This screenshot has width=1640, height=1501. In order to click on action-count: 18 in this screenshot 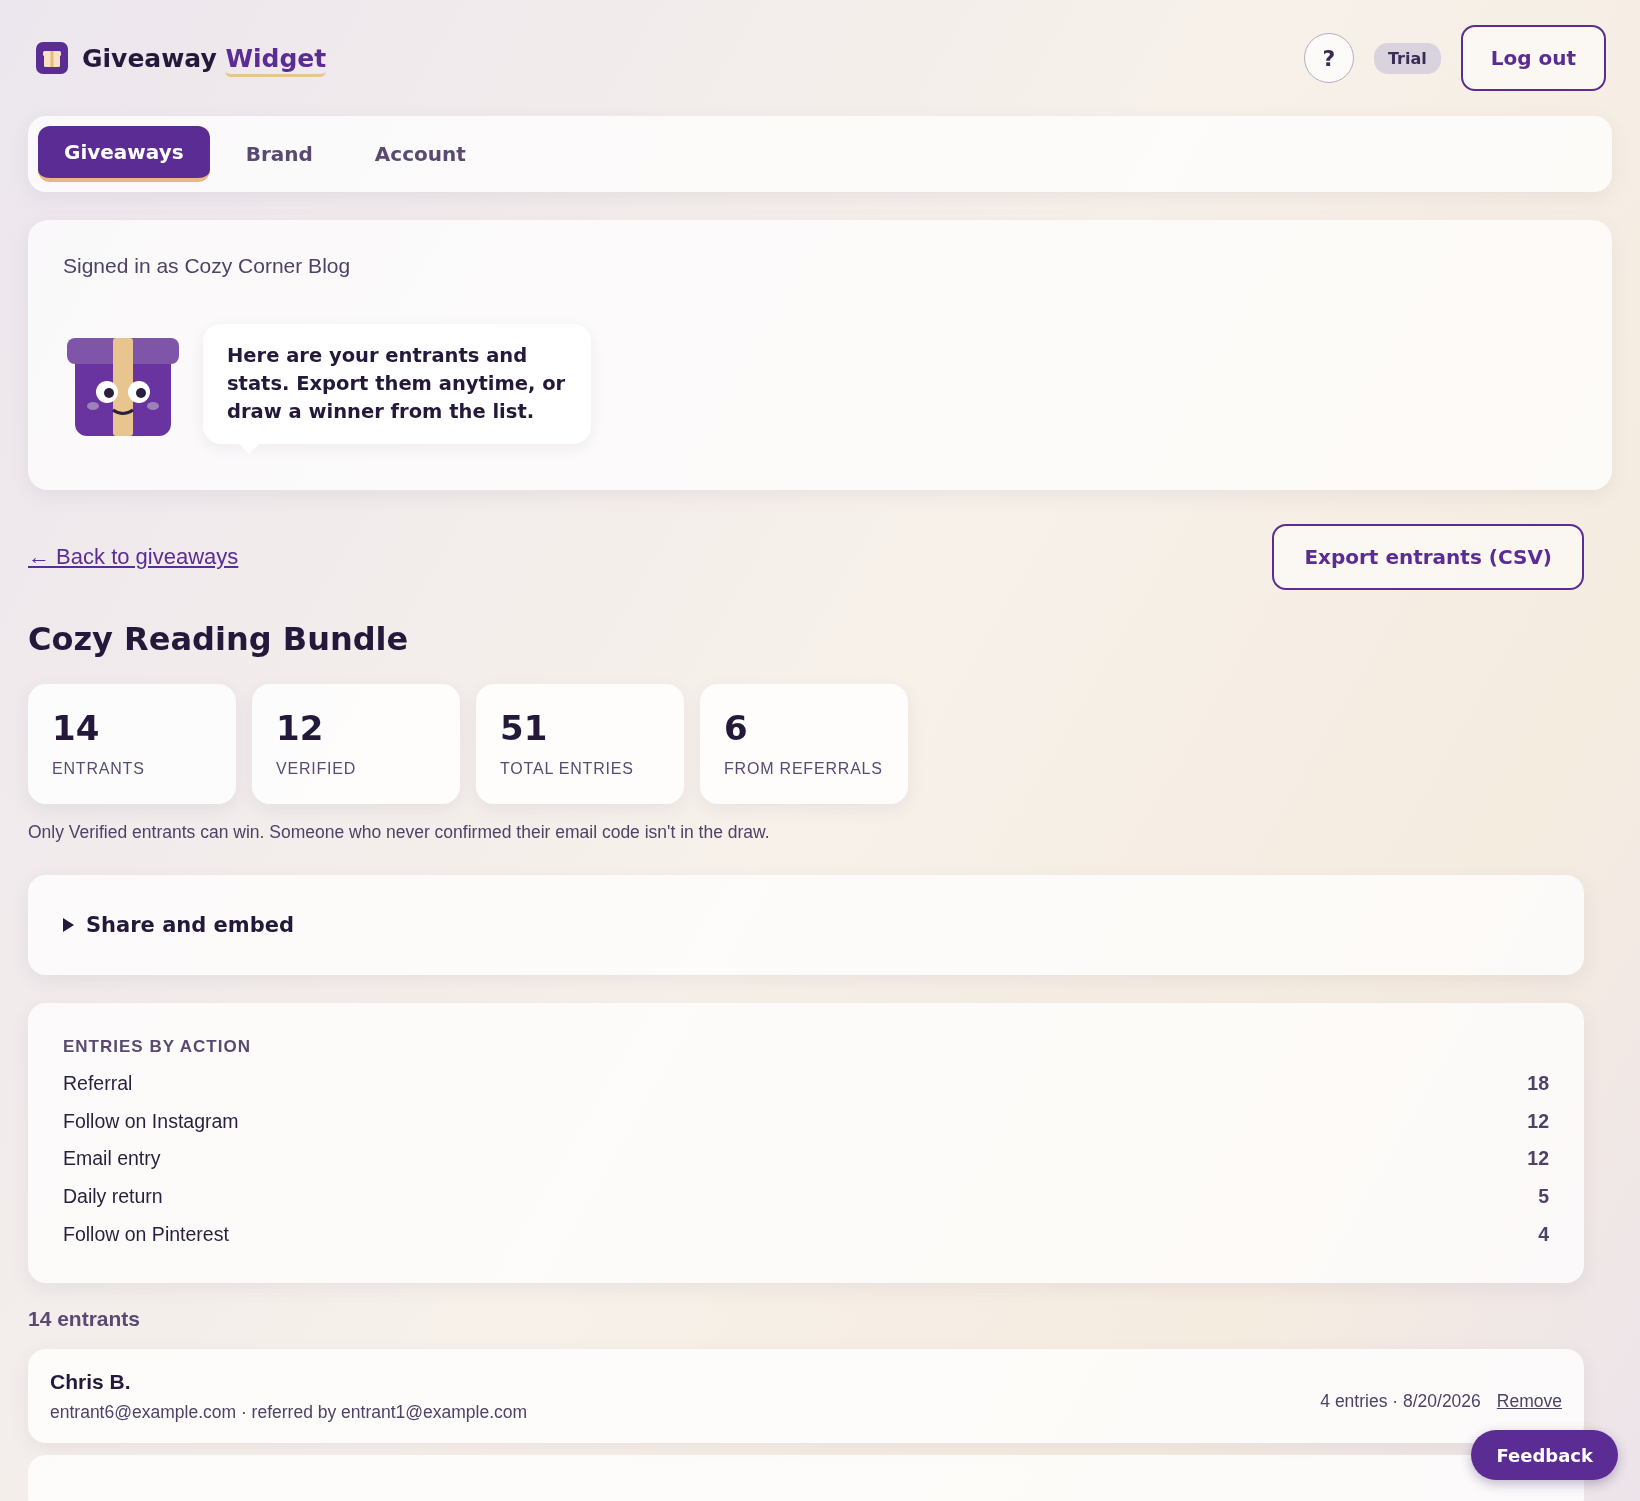, I will do `click(1538, 1084)`.